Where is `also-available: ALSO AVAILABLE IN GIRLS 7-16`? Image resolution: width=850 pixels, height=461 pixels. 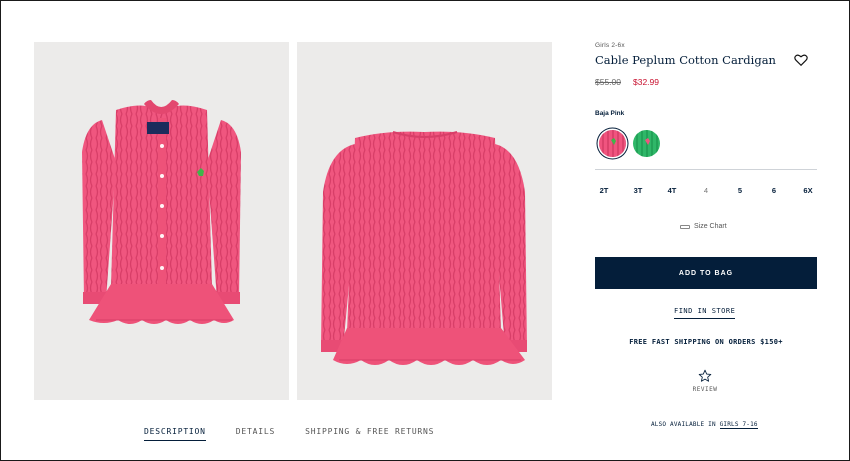
also-available: ALSO AVAILABLE IN GIRLS 7-16 is located at coordinates (704, 425).